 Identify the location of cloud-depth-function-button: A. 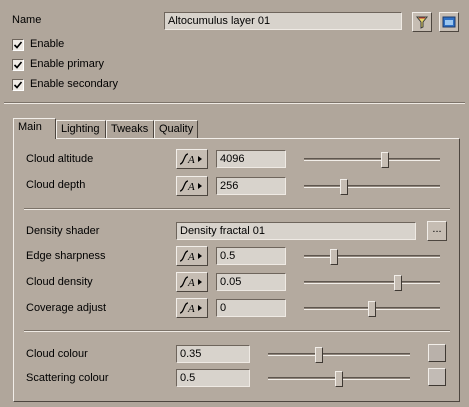
(192, 186).